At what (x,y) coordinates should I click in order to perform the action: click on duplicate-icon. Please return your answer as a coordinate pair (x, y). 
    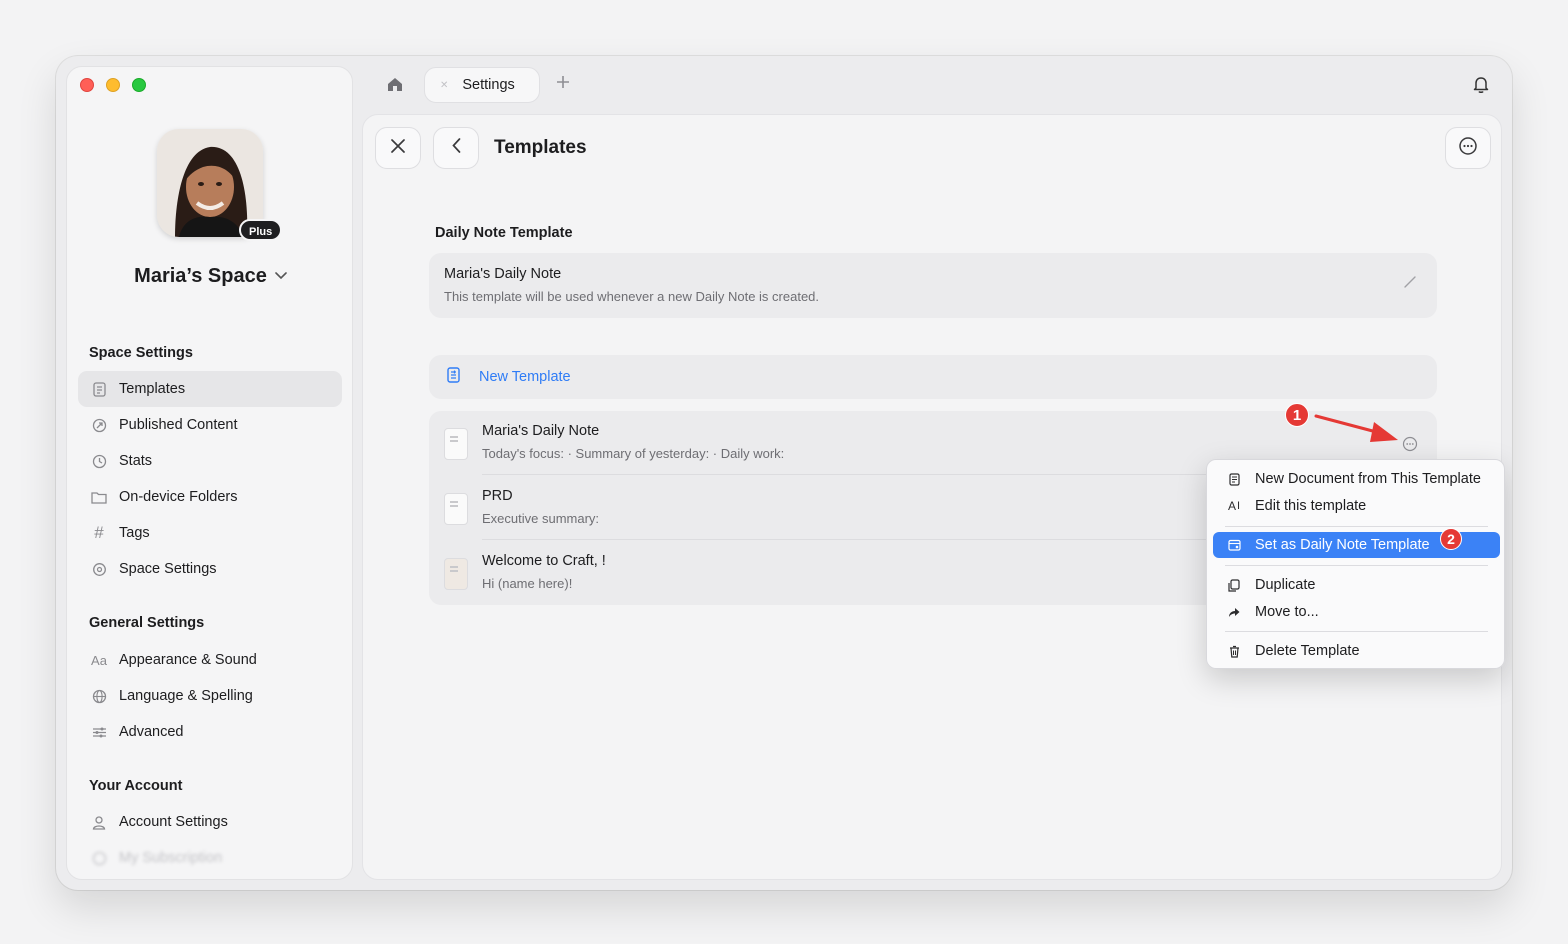
    Looking at the image, I should click on (1234, 585).